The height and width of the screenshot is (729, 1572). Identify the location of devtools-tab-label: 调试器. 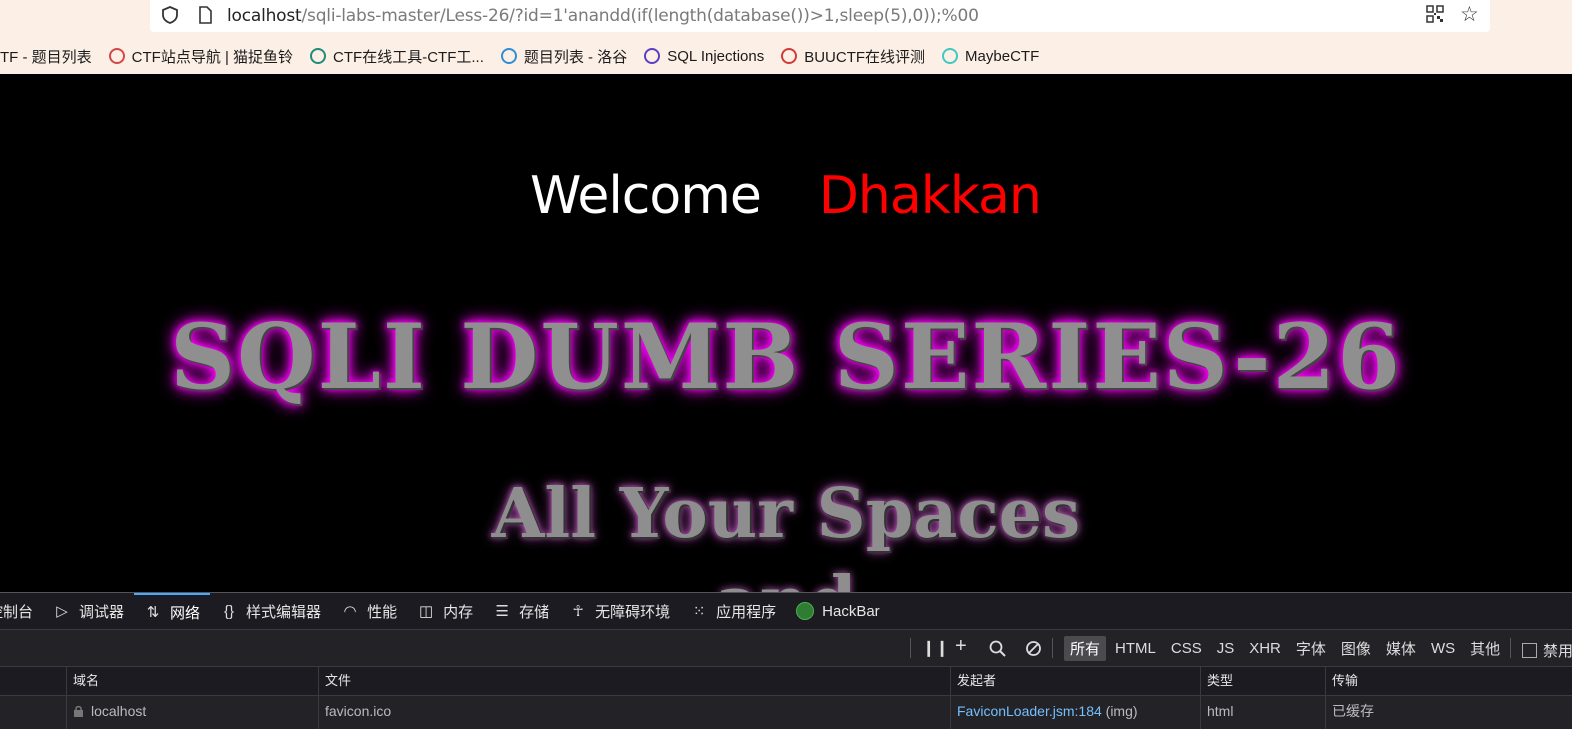
(102, 612).